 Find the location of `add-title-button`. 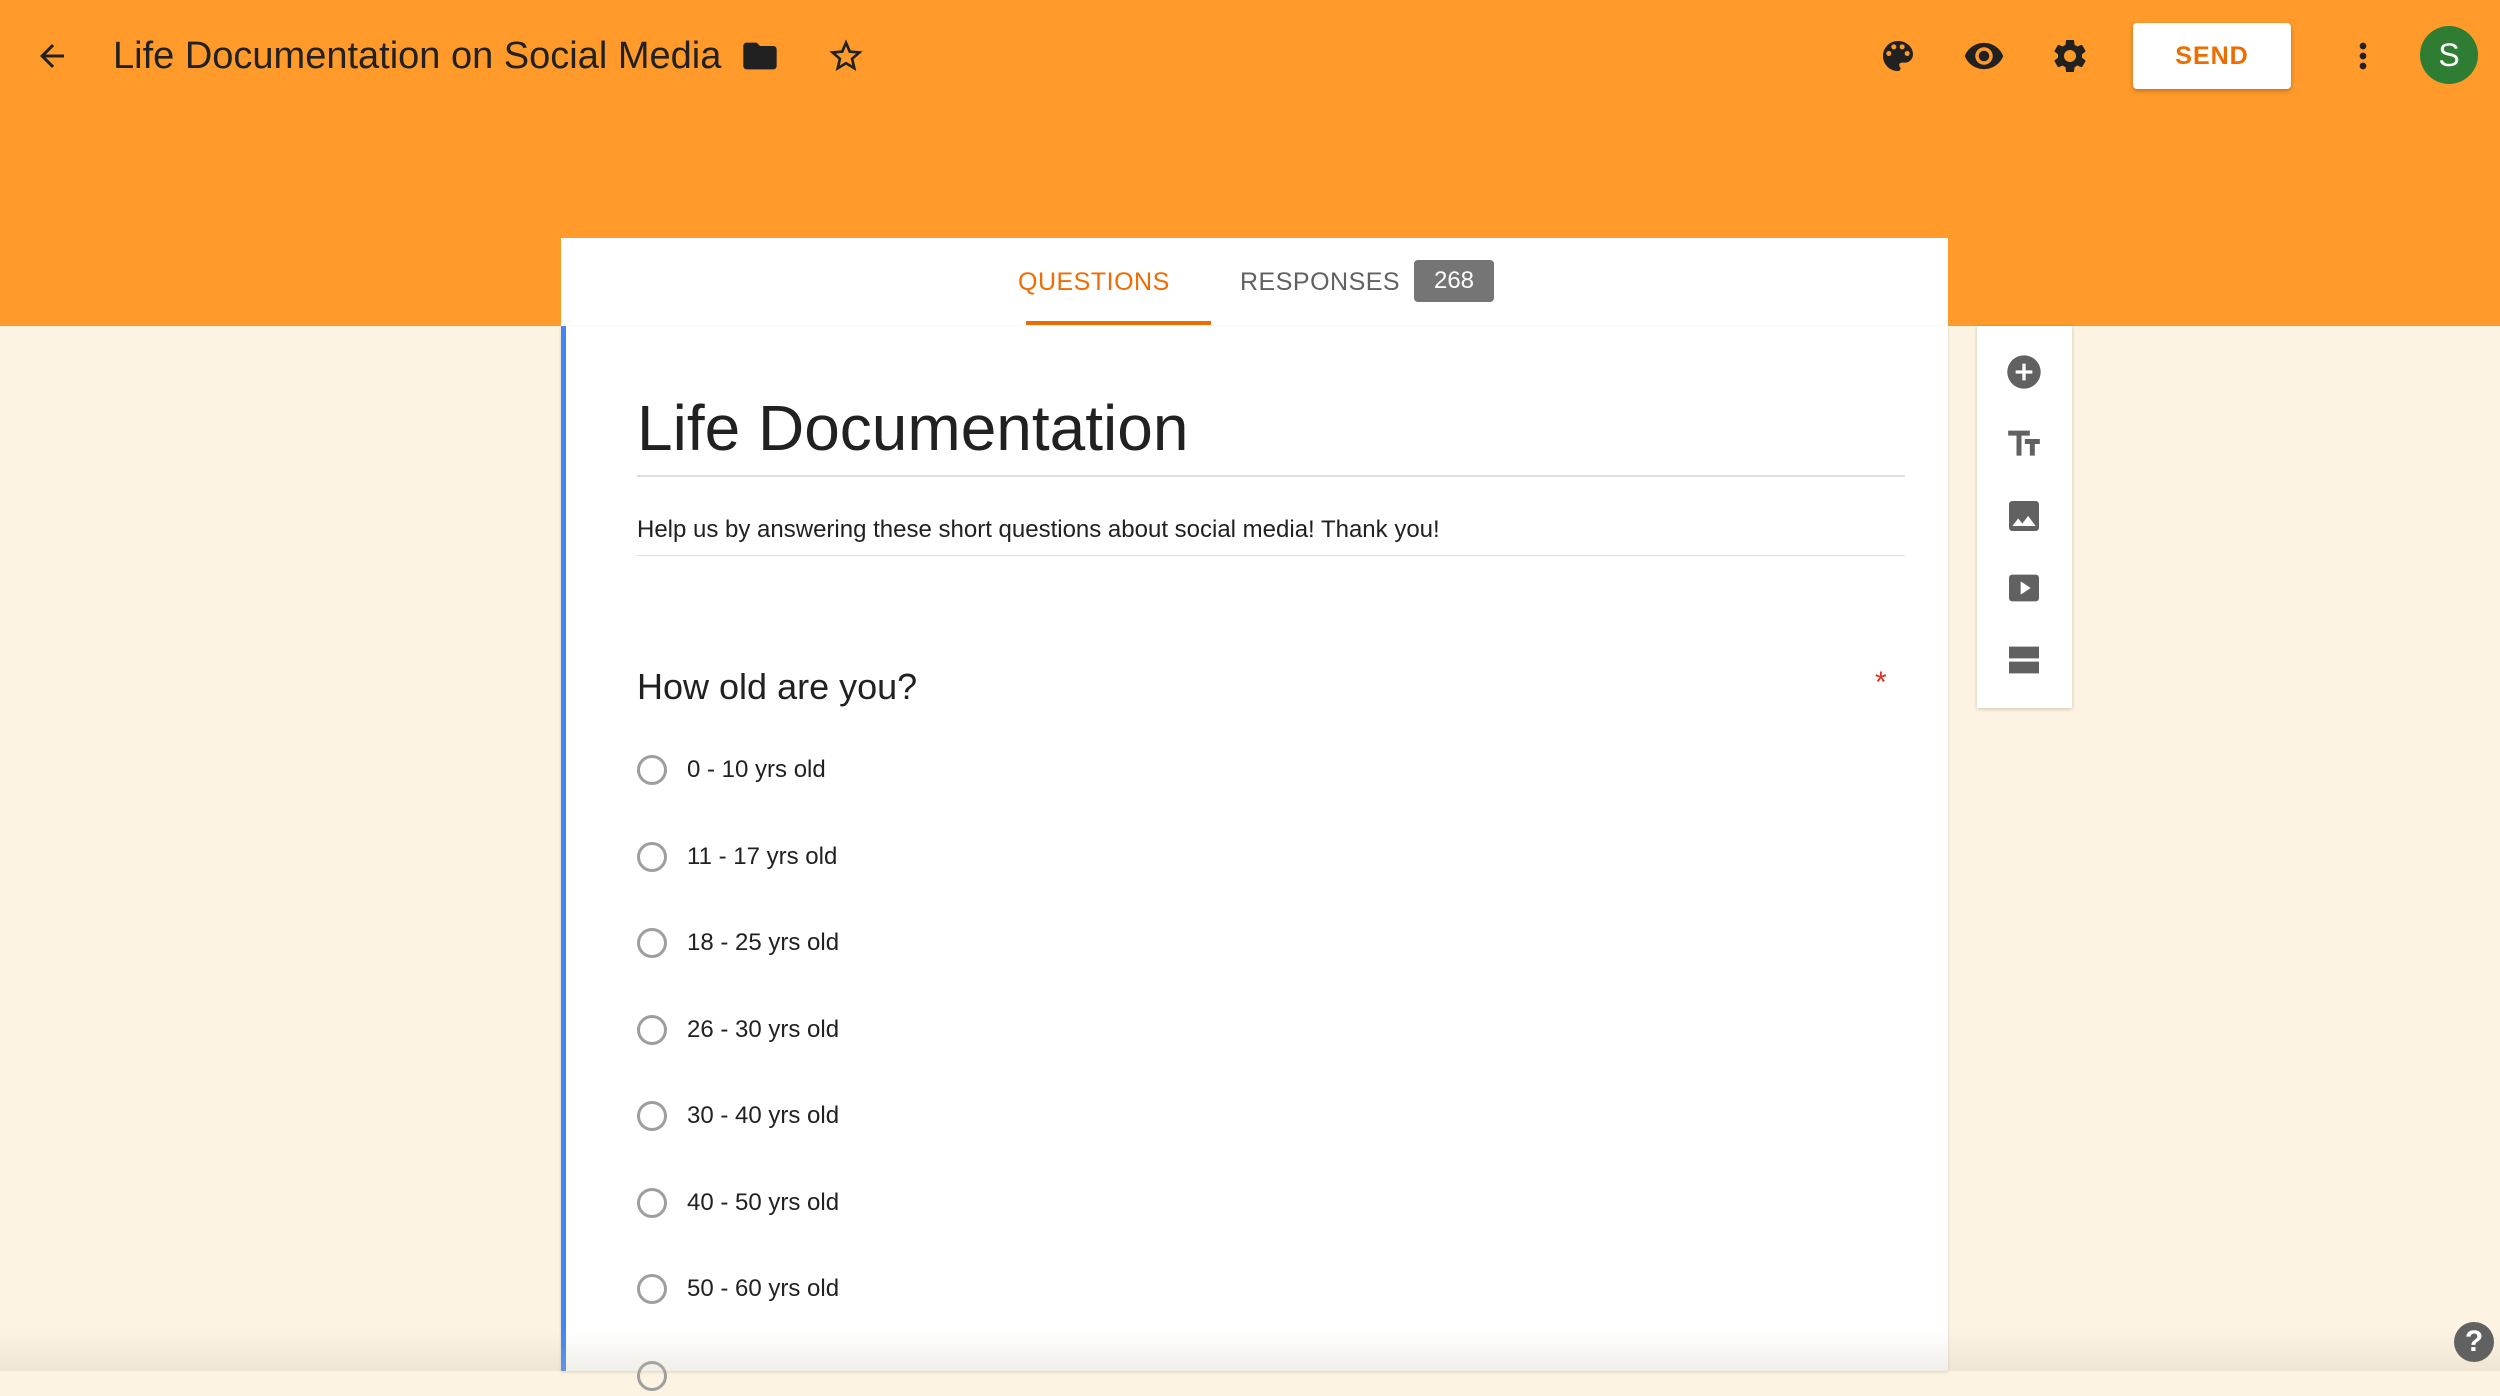

add-title-button is located at coordinates (2024, 444).